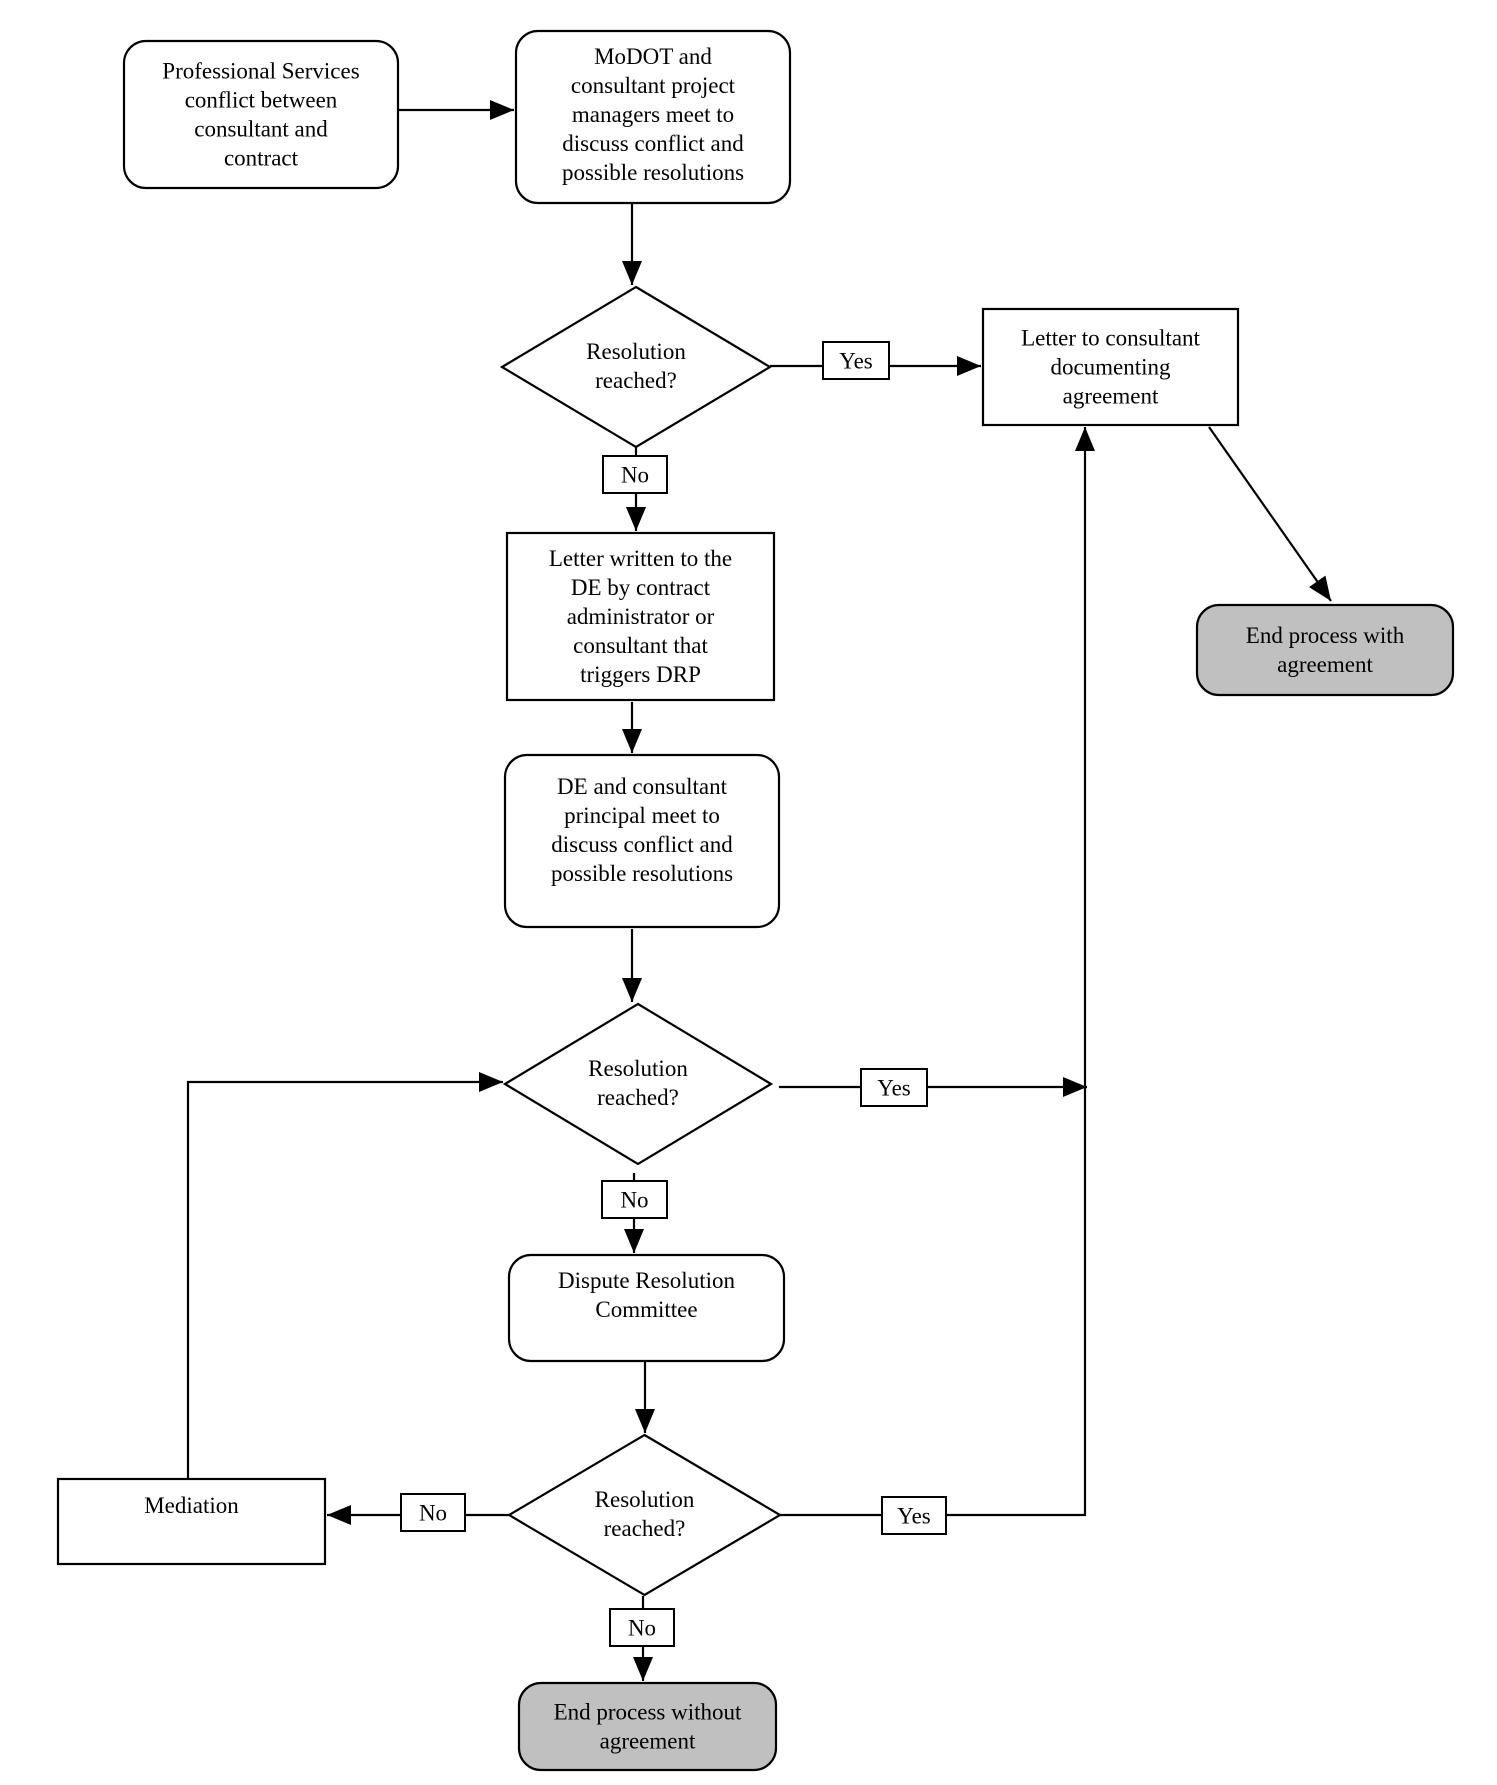 The width and height of the screenshot is (1497, 1785). I want to click on node-label-line: consultant project, so click(653, 85).